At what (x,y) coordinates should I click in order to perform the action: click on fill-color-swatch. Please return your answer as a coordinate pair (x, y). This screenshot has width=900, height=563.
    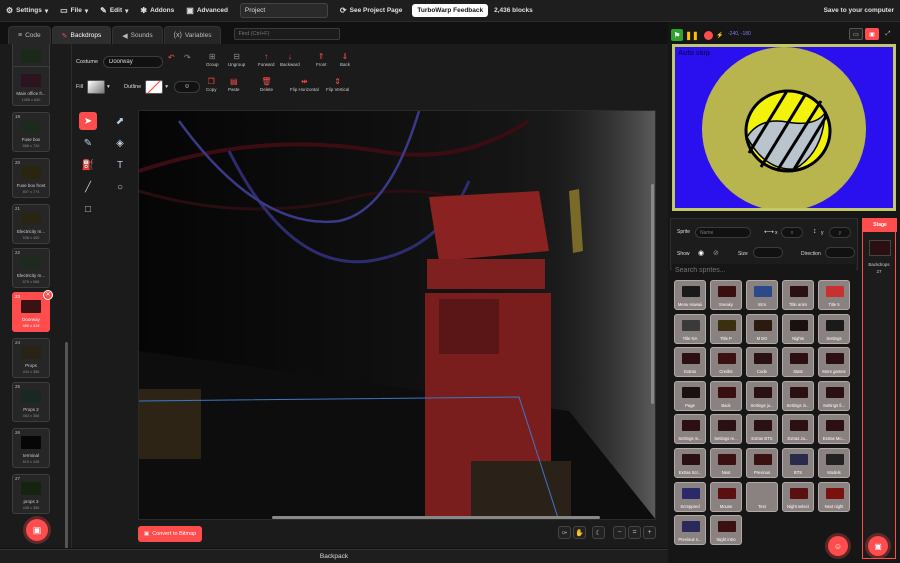
    Looking at the image, I should click on (96, 87).